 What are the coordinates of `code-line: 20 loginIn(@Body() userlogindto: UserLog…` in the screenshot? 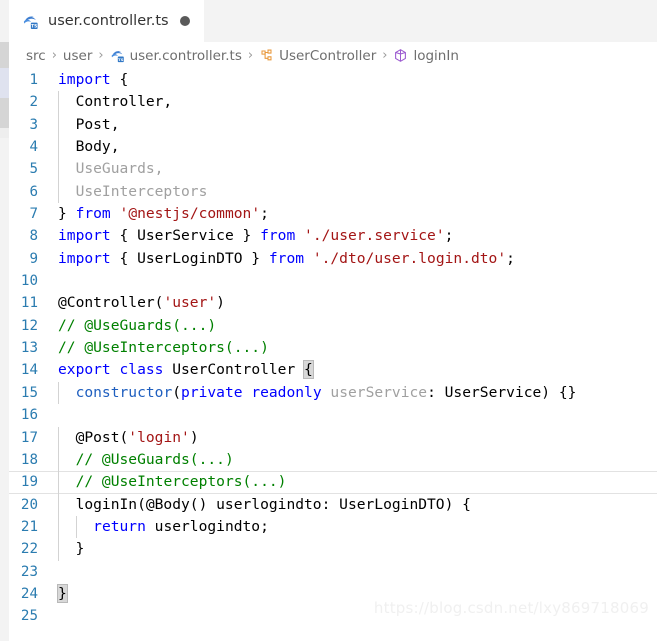 It's located at (328, 504).